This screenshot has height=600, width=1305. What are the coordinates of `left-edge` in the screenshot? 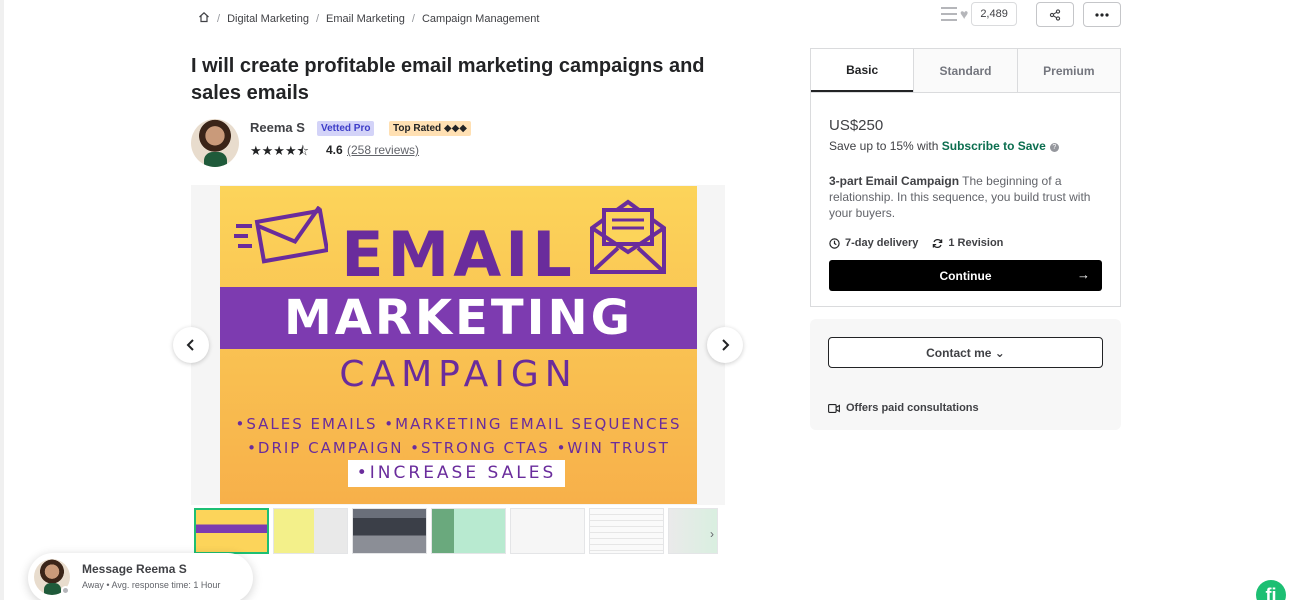 It's located at (2, 300).